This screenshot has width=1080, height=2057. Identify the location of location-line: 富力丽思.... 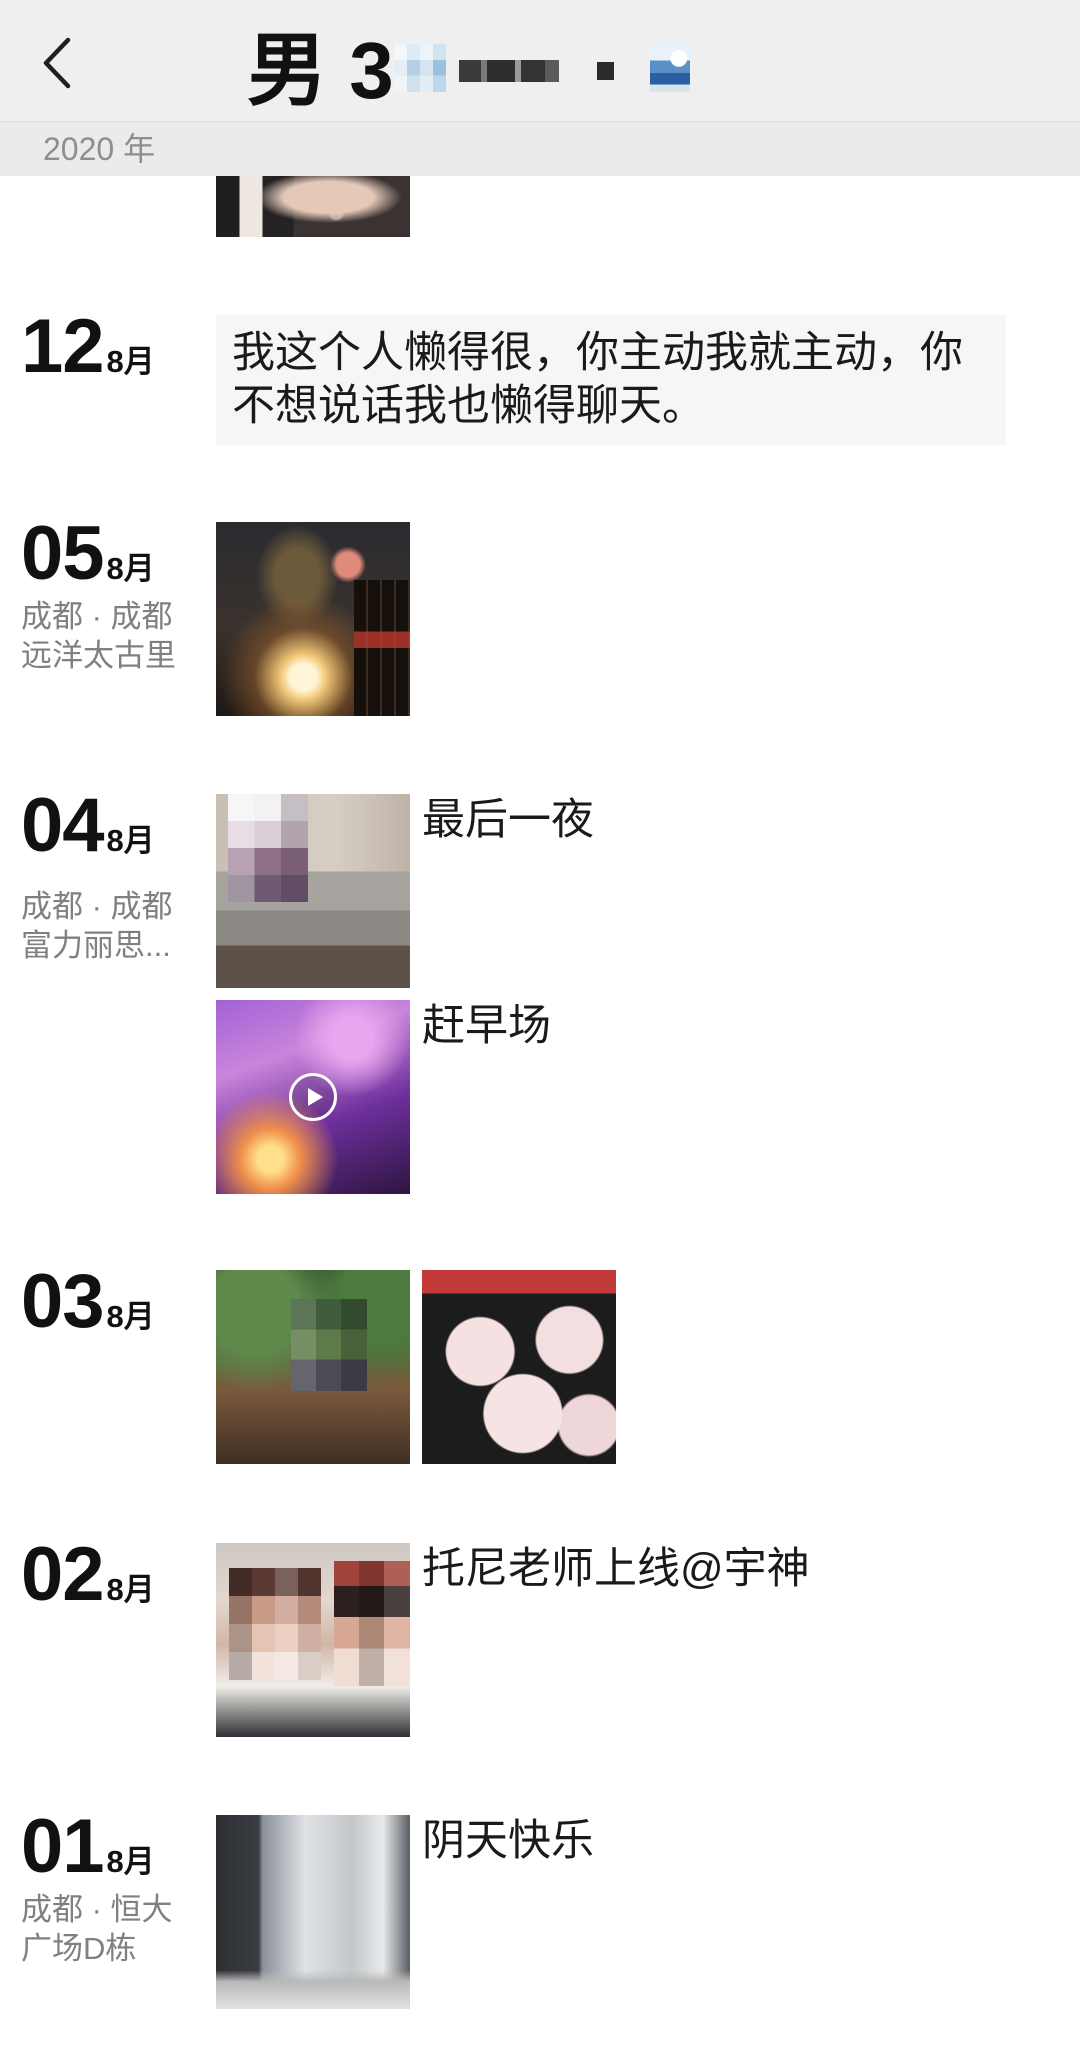
(96, 945).